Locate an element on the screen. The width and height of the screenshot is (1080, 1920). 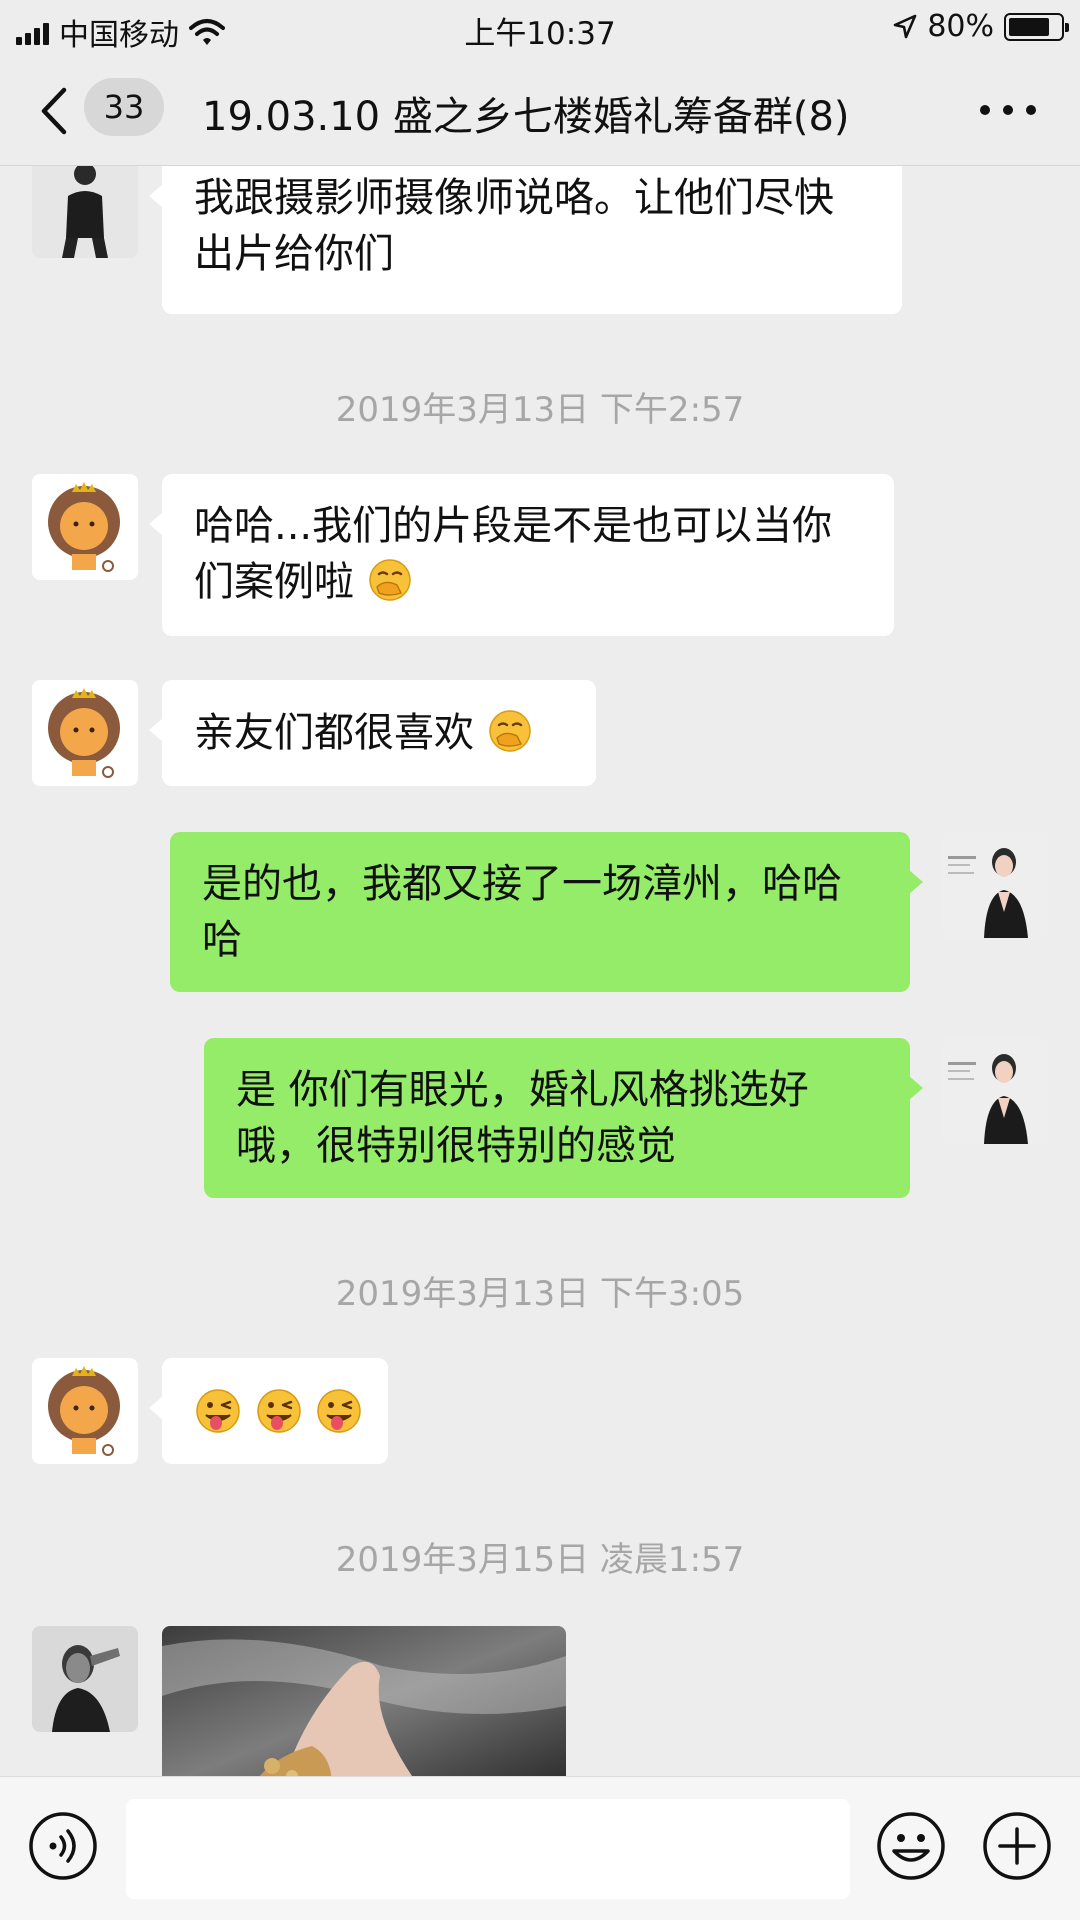
man-portrait-avatar is located at coordinates (85, 1679).